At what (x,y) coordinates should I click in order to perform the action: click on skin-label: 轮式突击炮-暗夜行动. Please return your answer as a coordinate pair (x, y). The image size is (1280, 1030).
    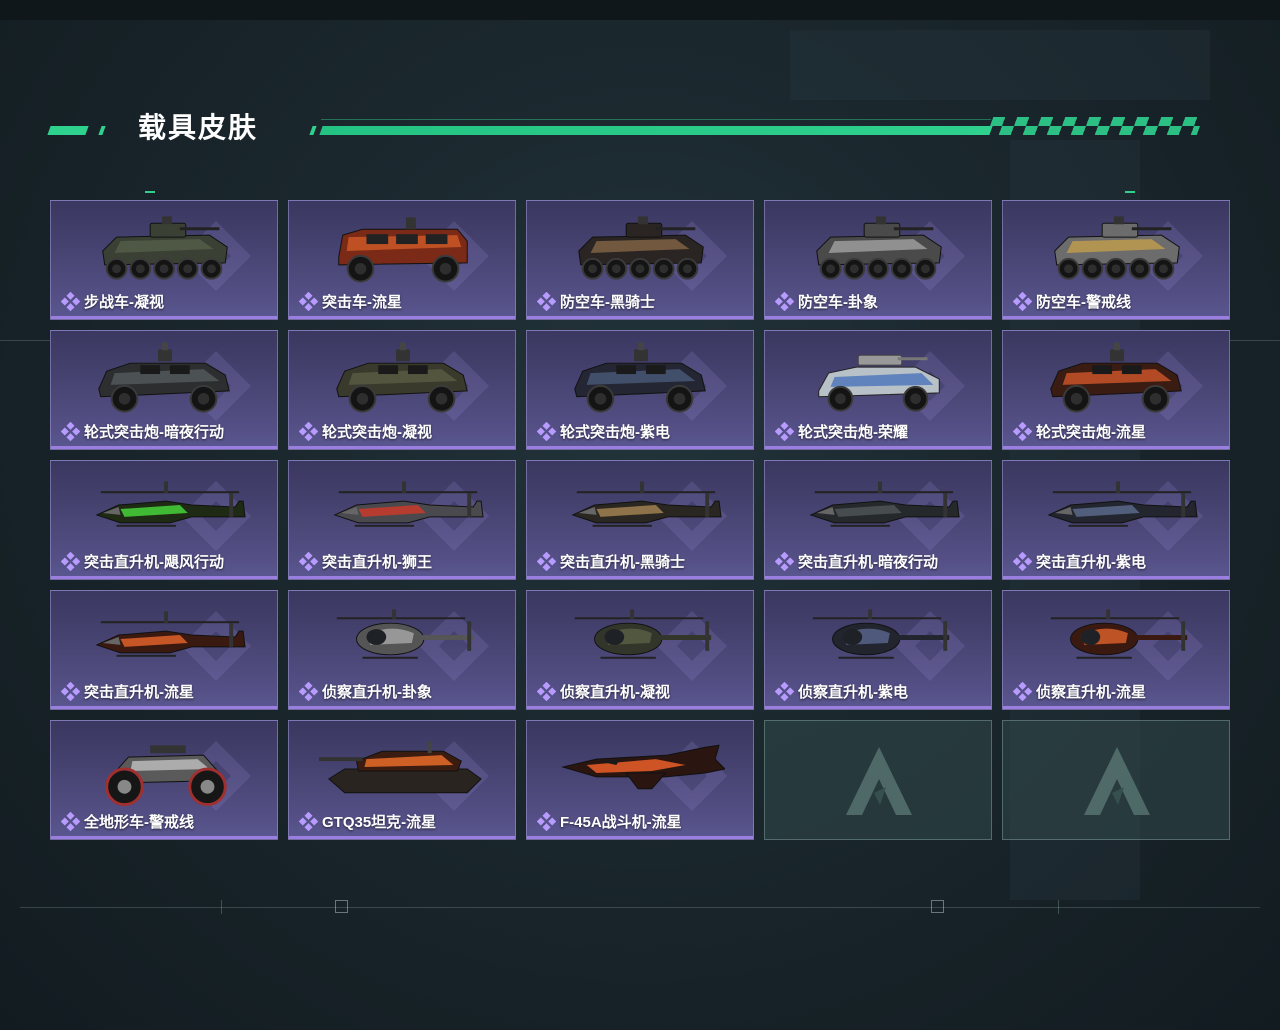
    Looking at the image, I should click on (142, 431).